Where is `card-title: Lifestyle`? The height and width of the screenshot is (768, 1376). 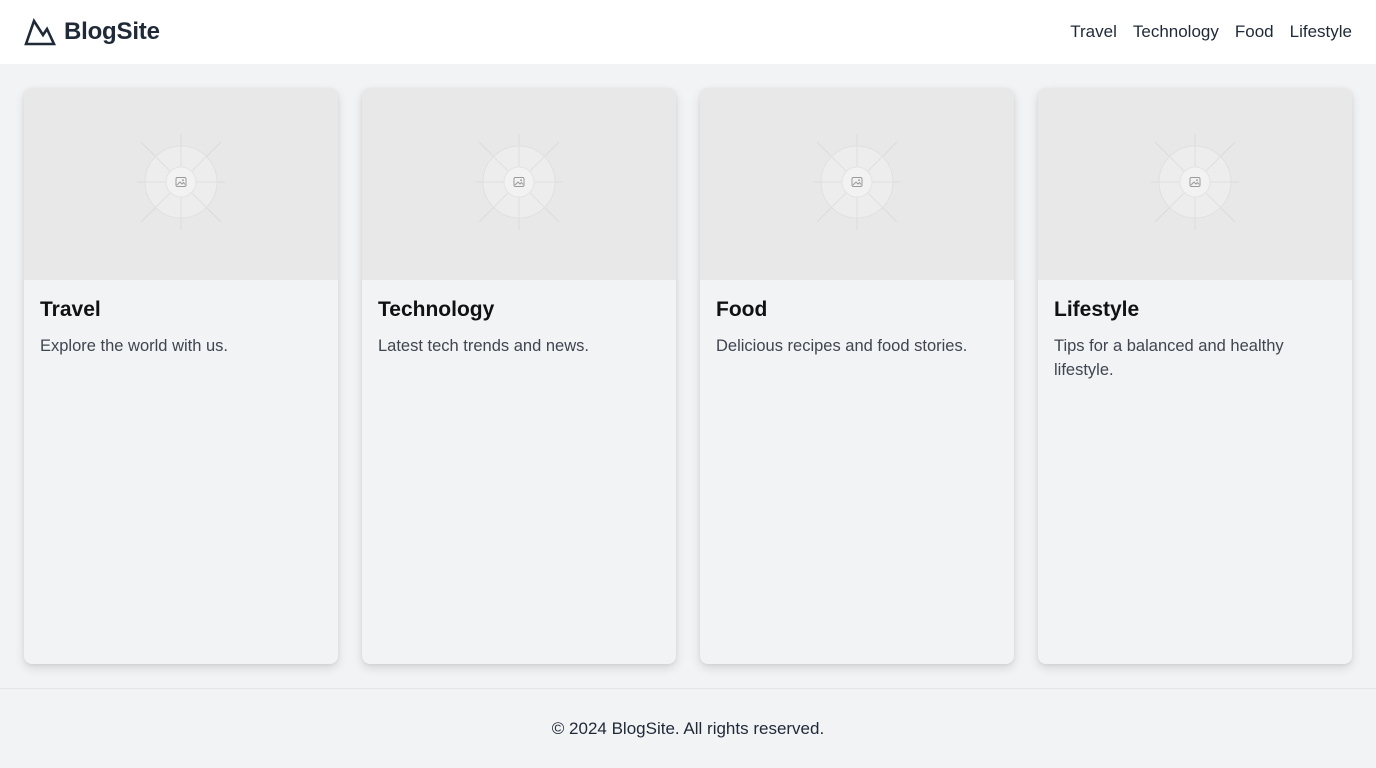
card-title: Lifestyle is located at coordinates (1097, 309).